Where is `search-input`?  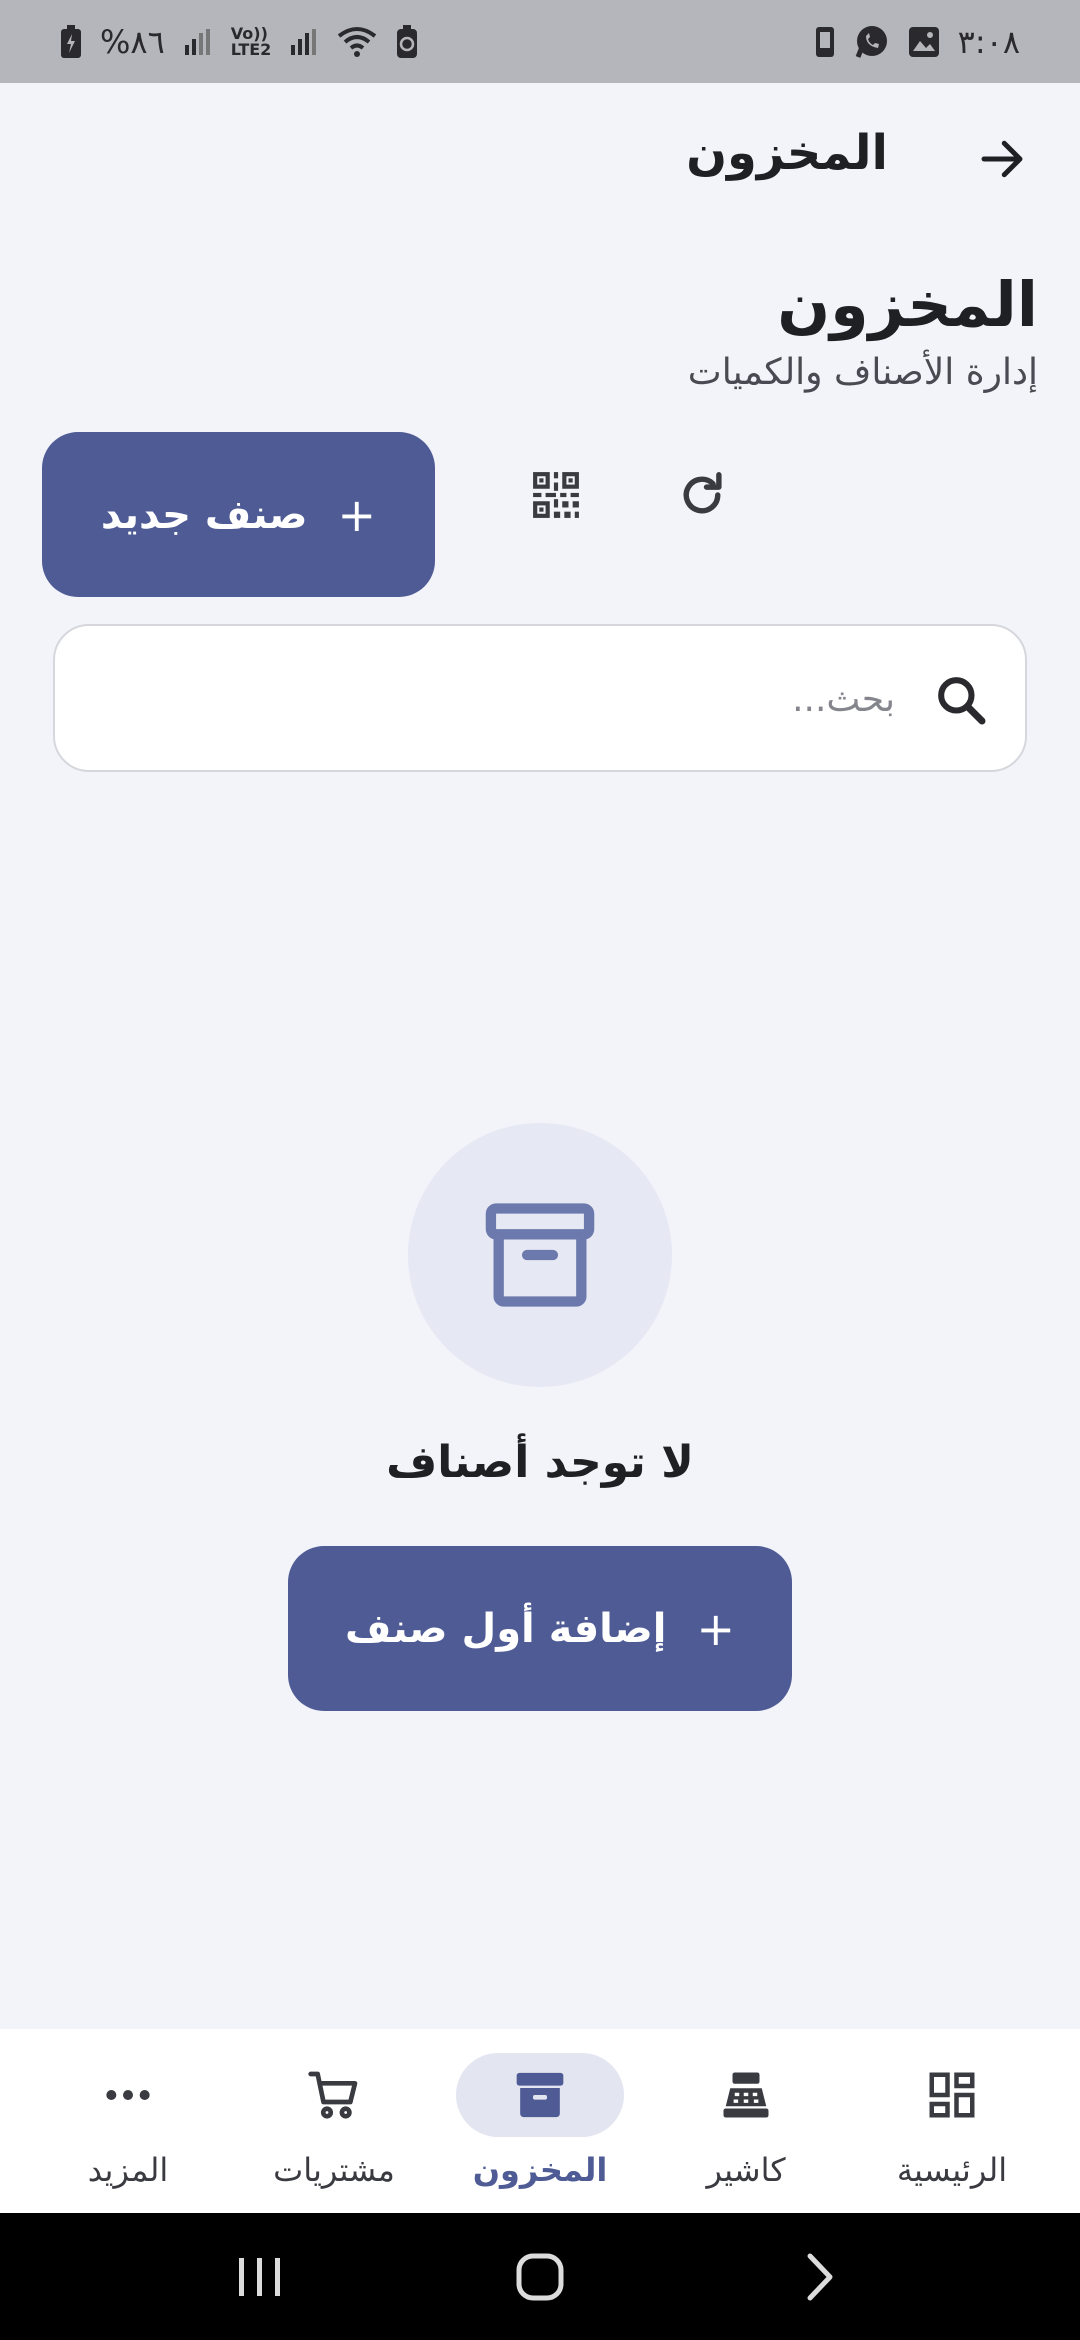
search-input is located at coordinates (505, 699).